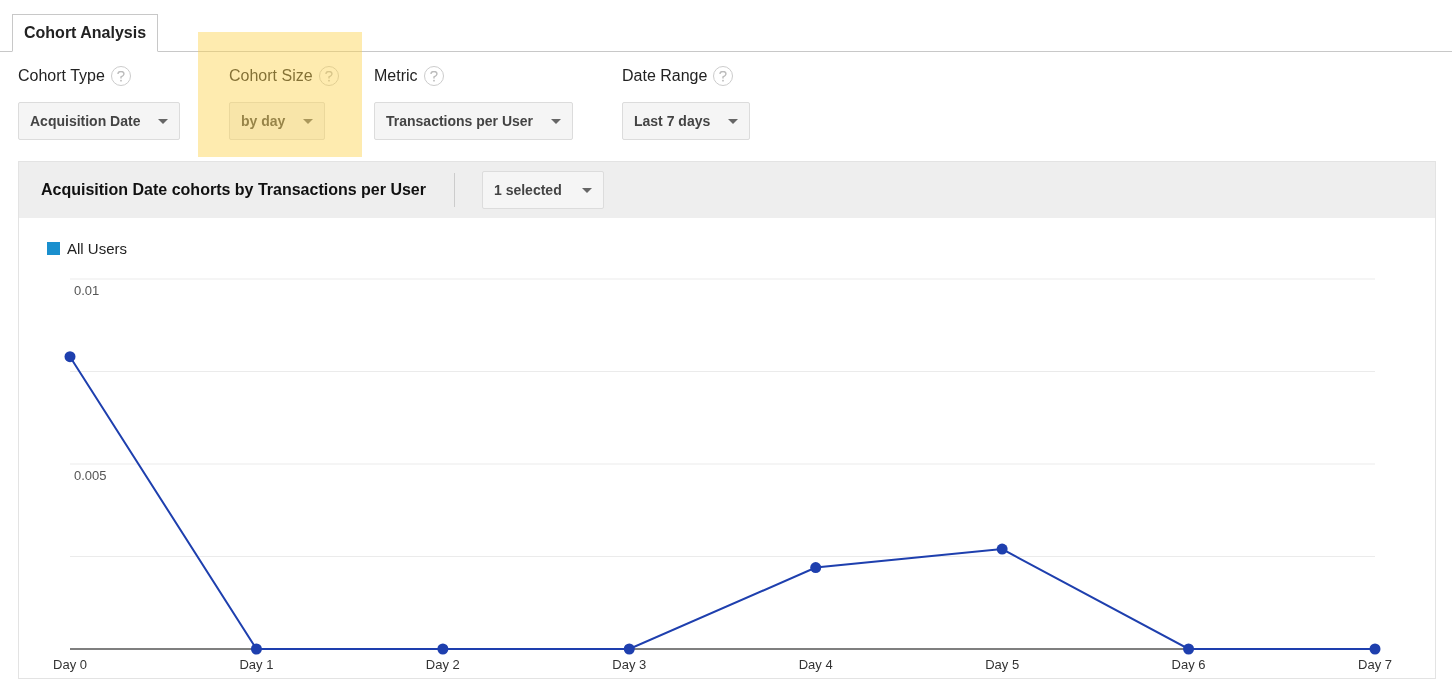 Image resolution: width=1452 pixels, height=686 pixels. What do you see at coordinates (665, 76) in the screenshot?
I see `field-label: Date Range` at bounding box center [665, 76].